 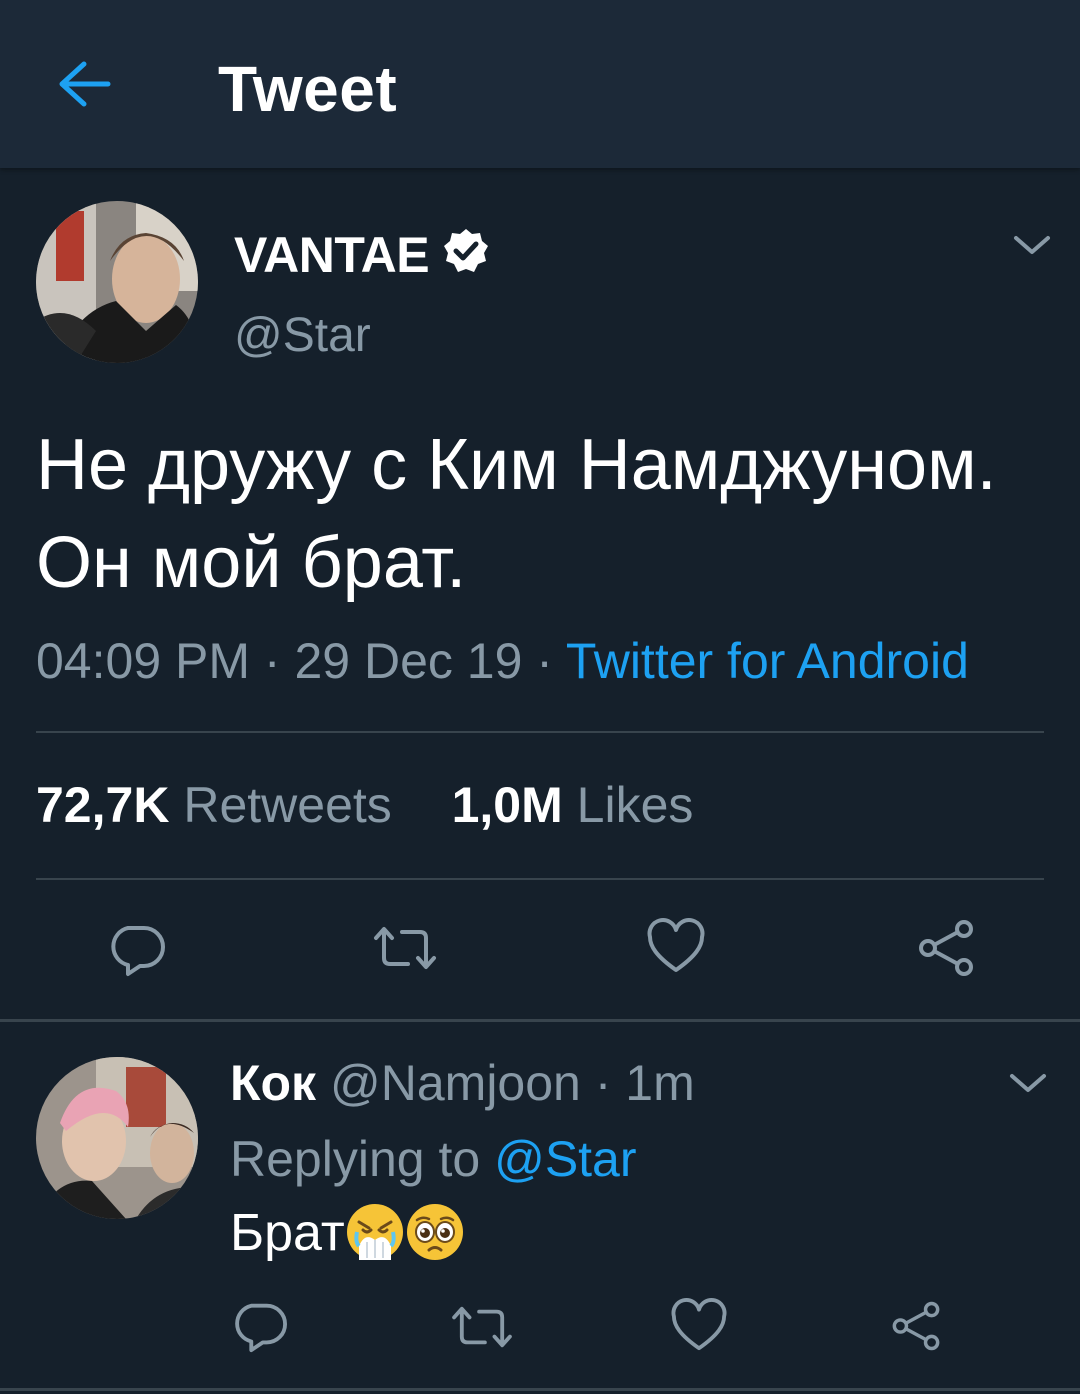 What do you see at coordinates (540, 84) in the screenshot?
I see `top-bar: Tweet` at bounding box center [540, 84].